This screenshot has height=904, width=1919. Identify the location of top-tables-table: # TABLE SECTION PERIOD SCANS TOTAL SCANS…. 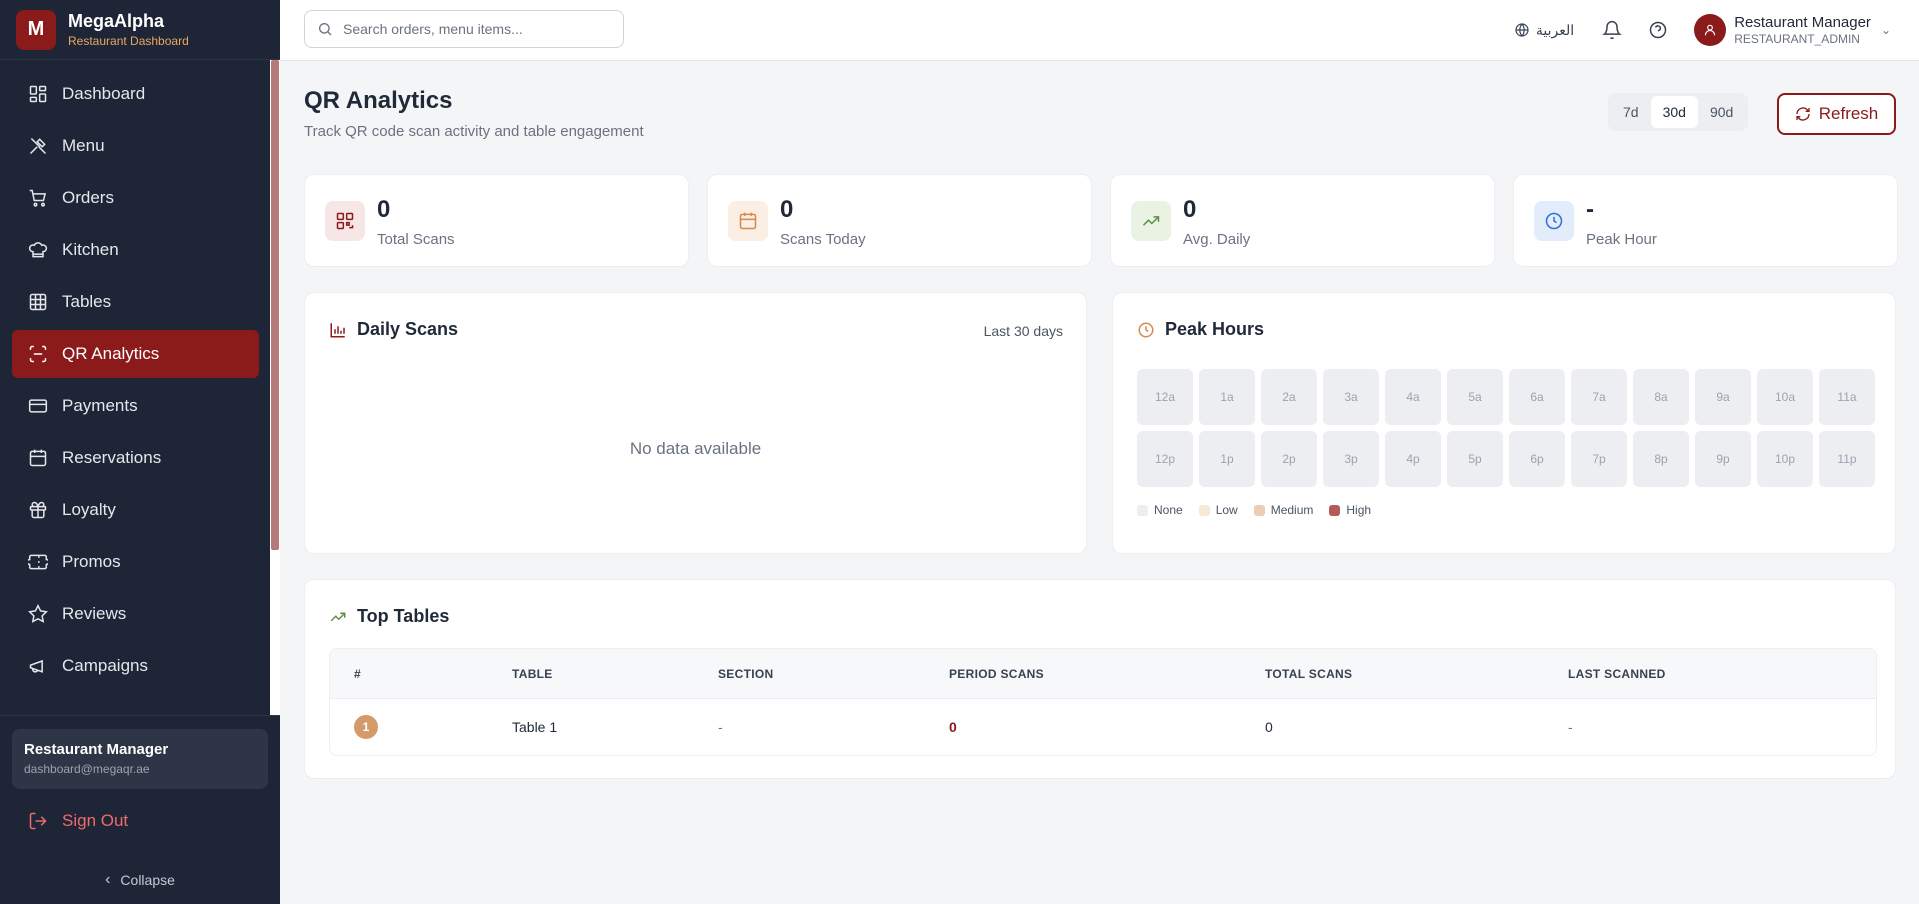
(1103, 702).